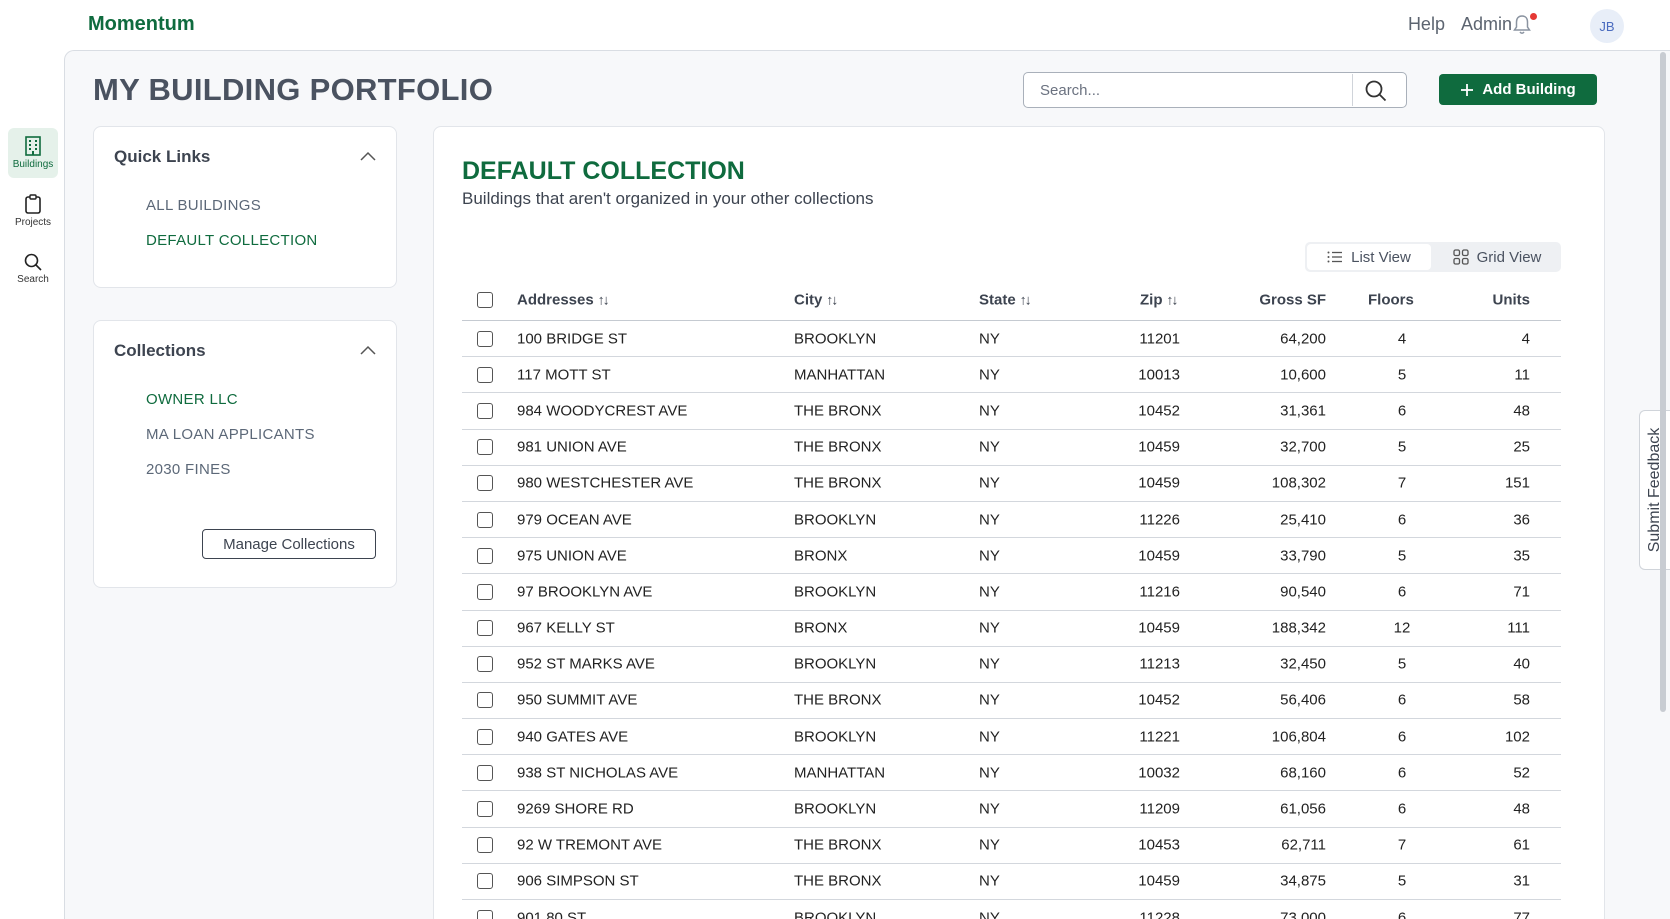 The image size is (1670, 919). What do you see at coordinates (838, 483) in the screenshot?
I see `cell-city: THE BRONX` at bounding box center [838, 483].